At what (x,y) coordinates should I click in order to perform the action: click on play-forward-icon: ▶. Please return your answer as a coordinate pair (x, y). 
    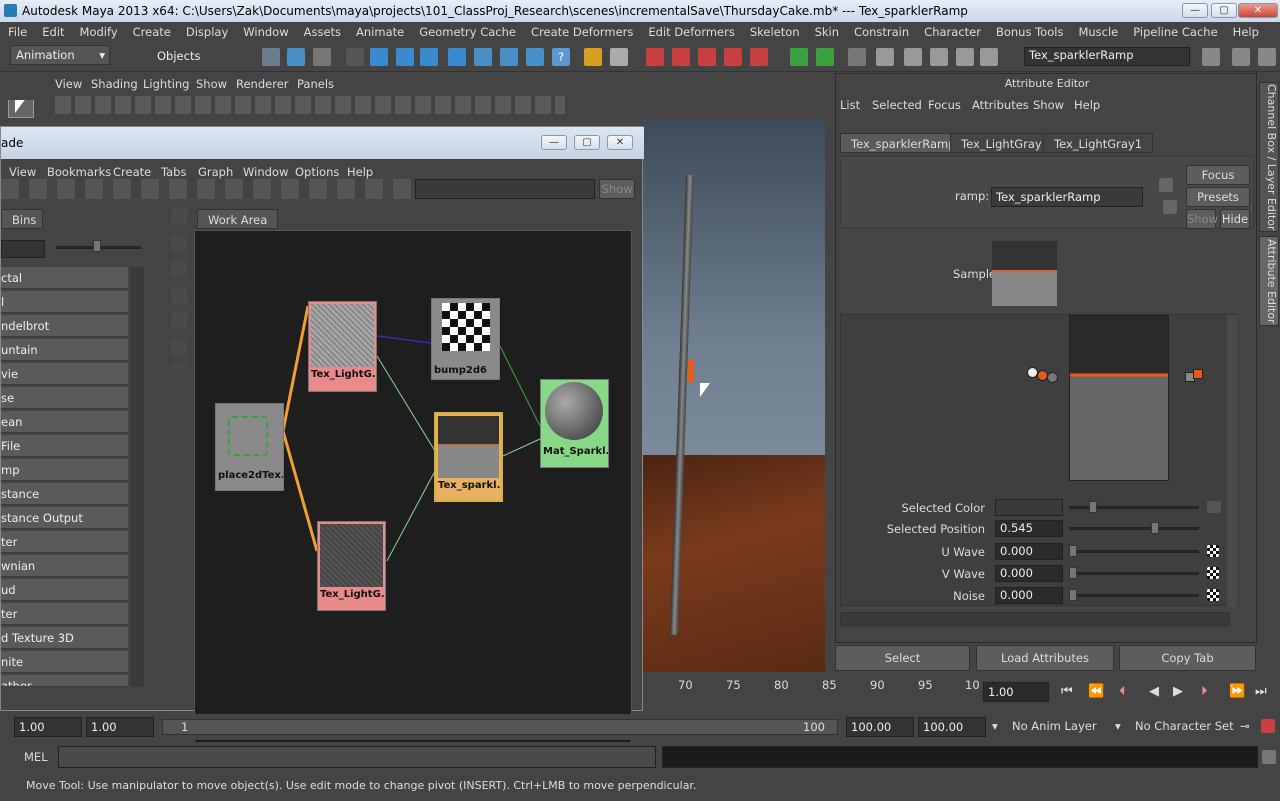
    Looking at the image, I should click on (1178, 691).